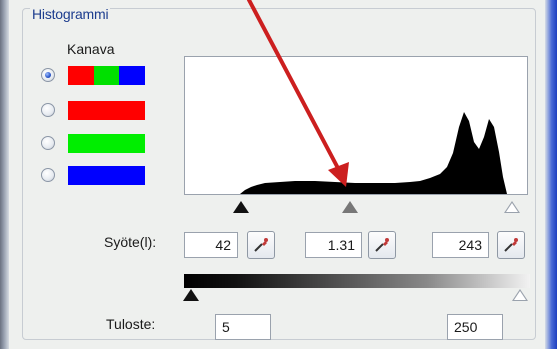 The height and width of the screenshot is (349, 557). I want to click on input-gamma-marker, so click(350, 207).